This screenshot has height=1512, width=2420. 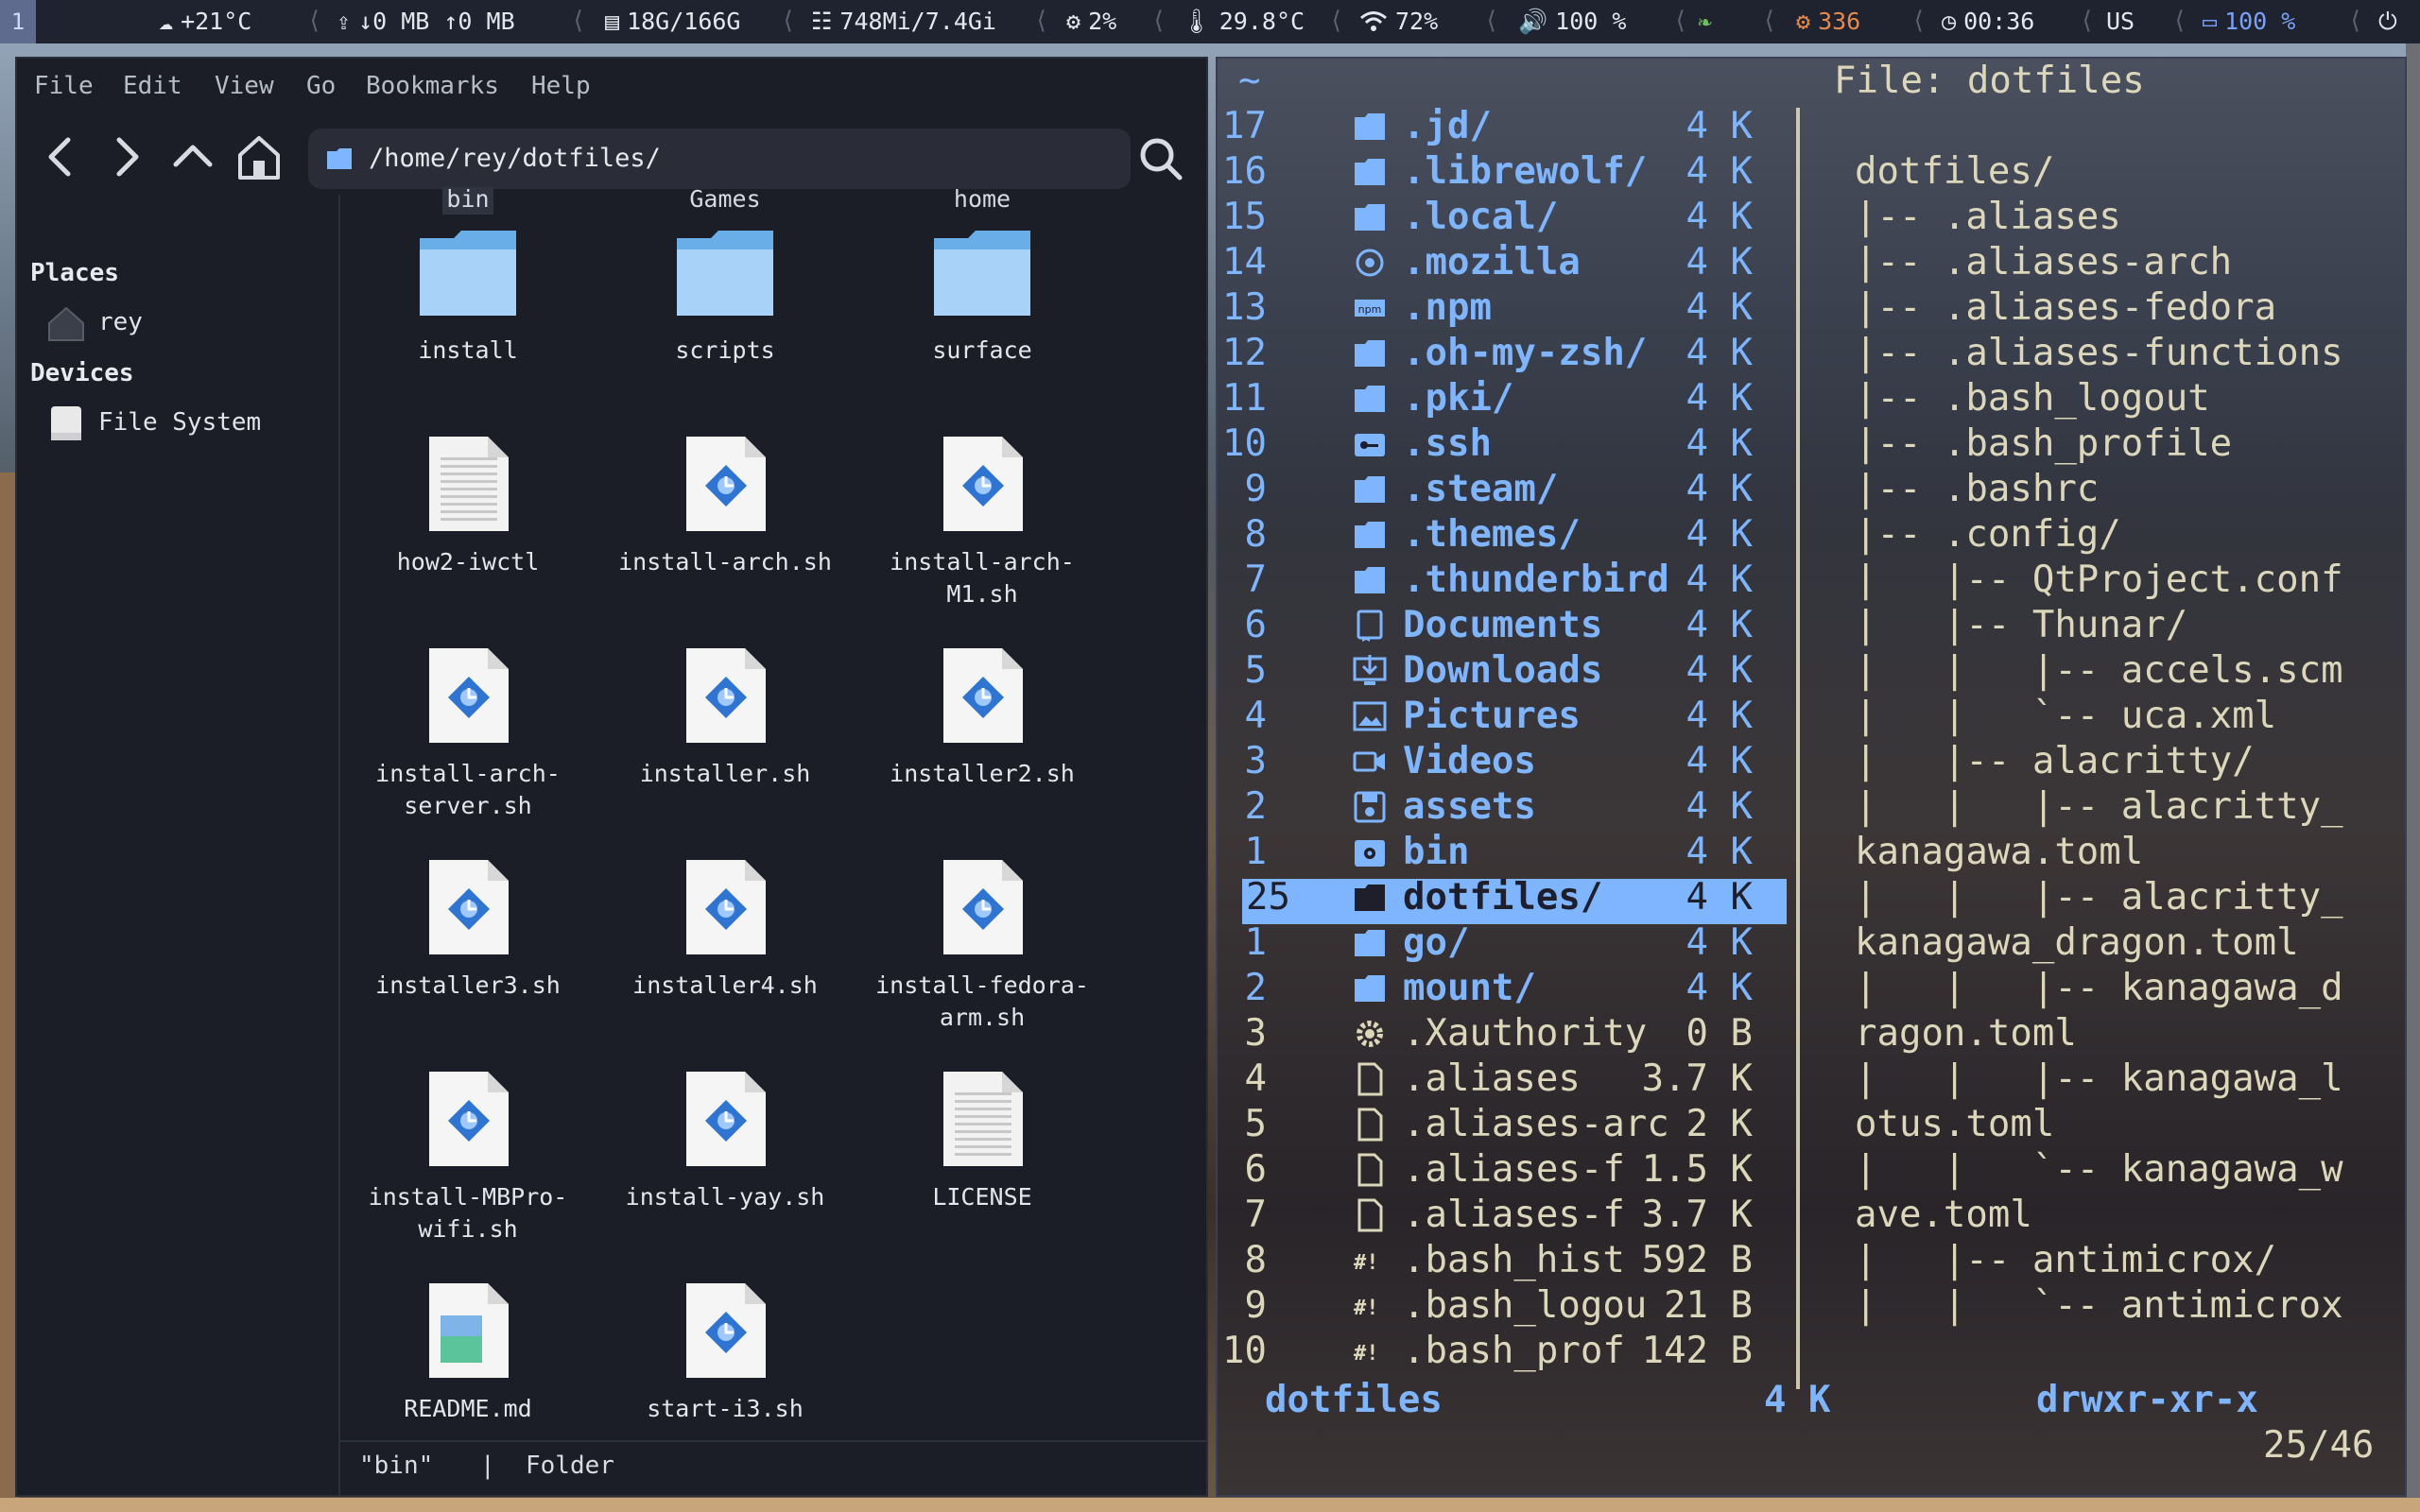 What do you see at coordinates (1459, 398) in the screenshot?
I see `entry-name: .pki/` at bounding box center [1459, 398].